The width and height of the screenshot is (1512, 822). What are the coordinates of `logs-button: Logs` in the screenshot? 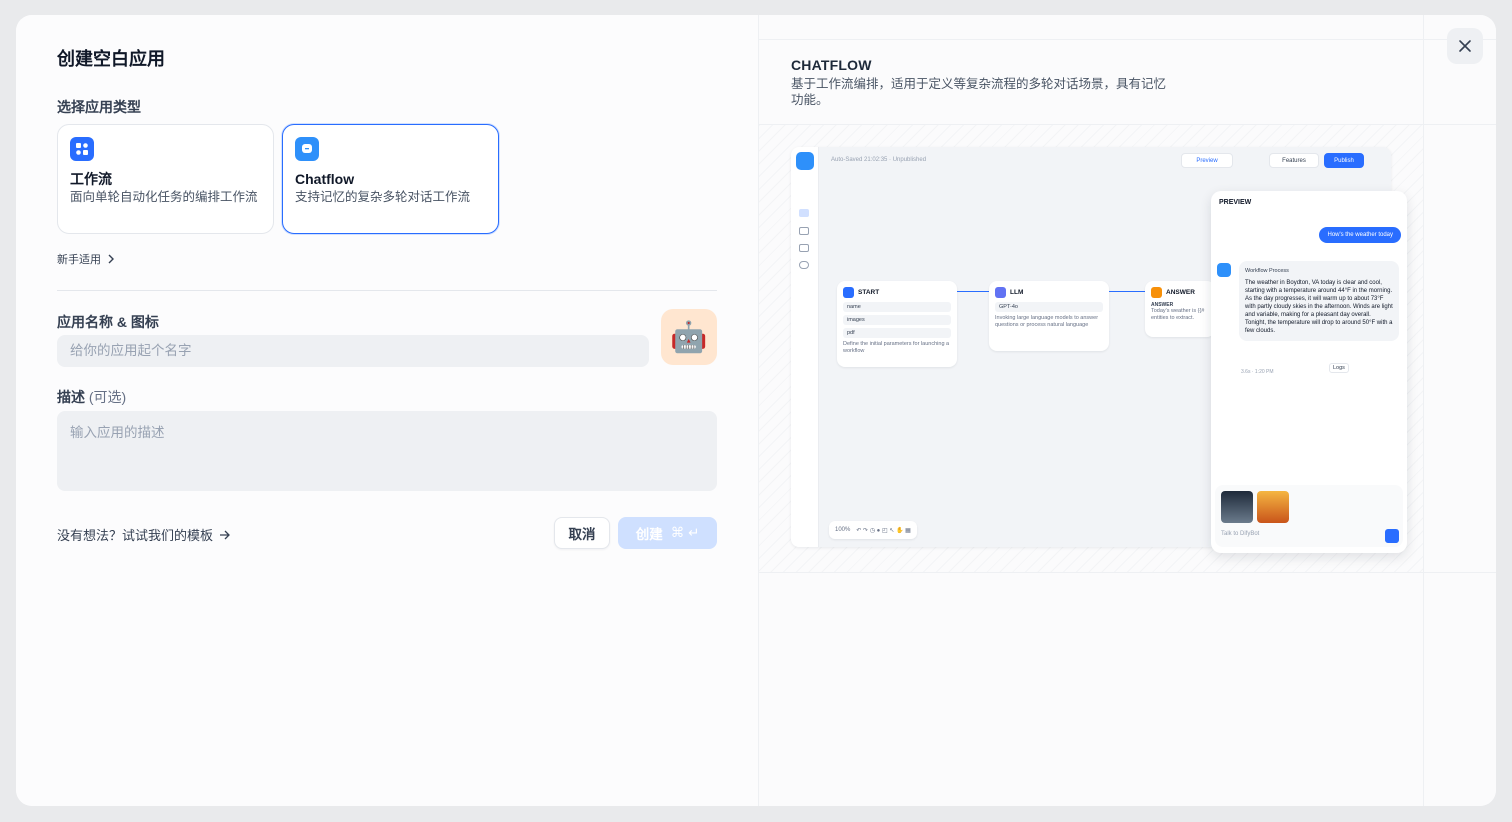 It's located at (1339, 368).